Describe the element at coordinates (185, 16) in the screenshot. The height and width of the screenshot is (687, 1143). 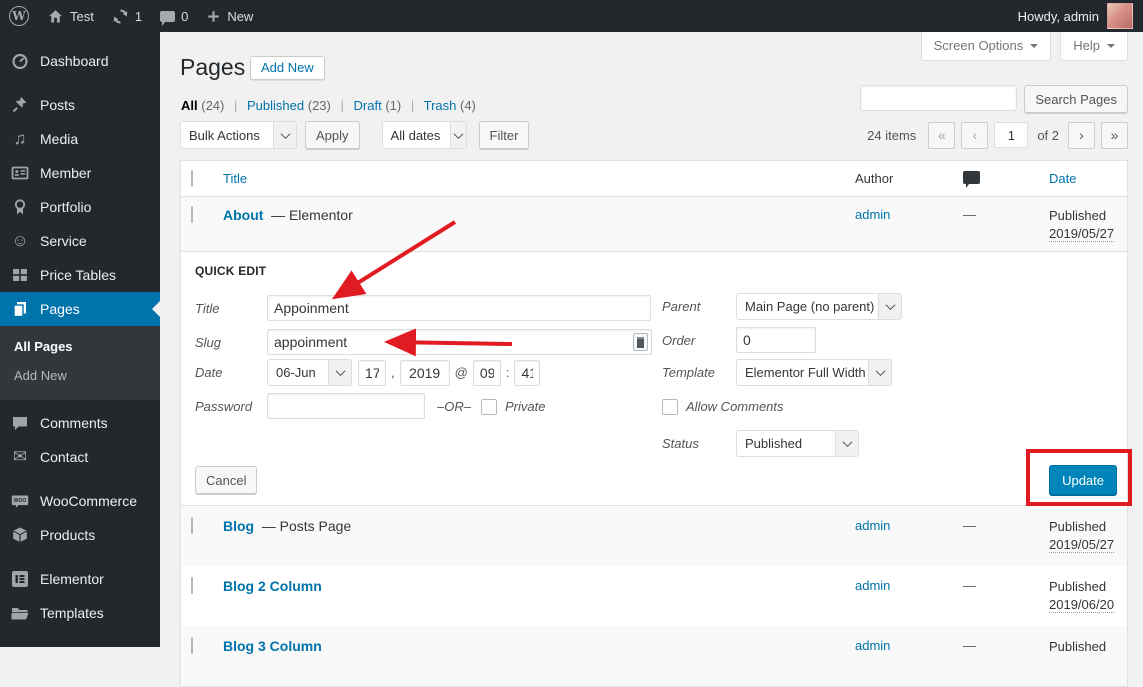
I see `comment-count: 0` at that location.